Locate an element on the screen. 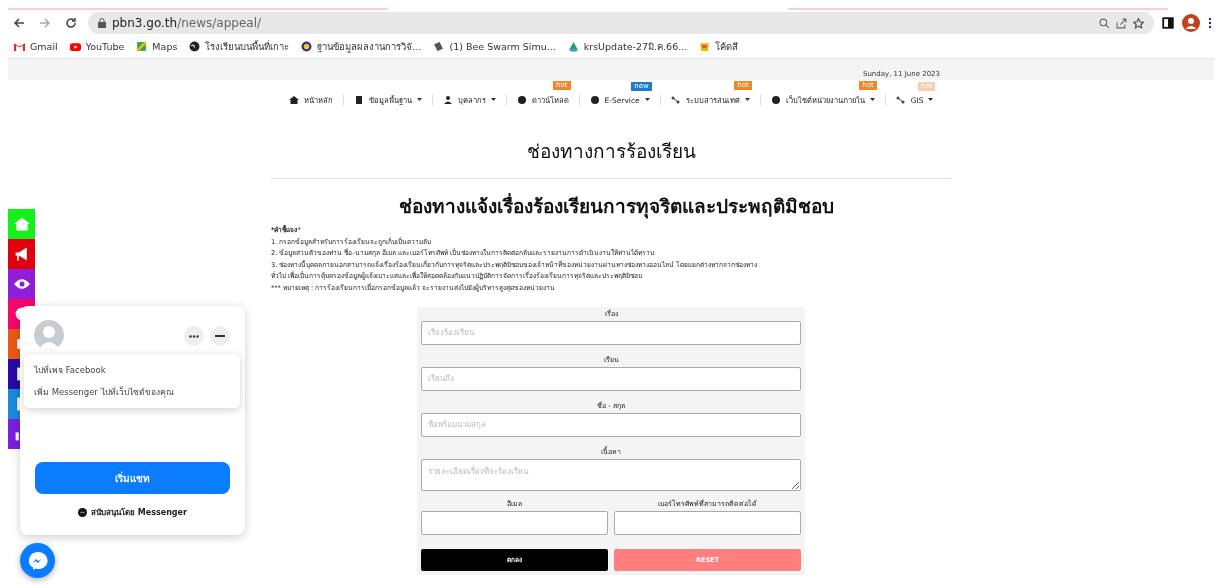 This screenshot has width=1222, height=584. seal-icon is located at coordinates (307, 46).